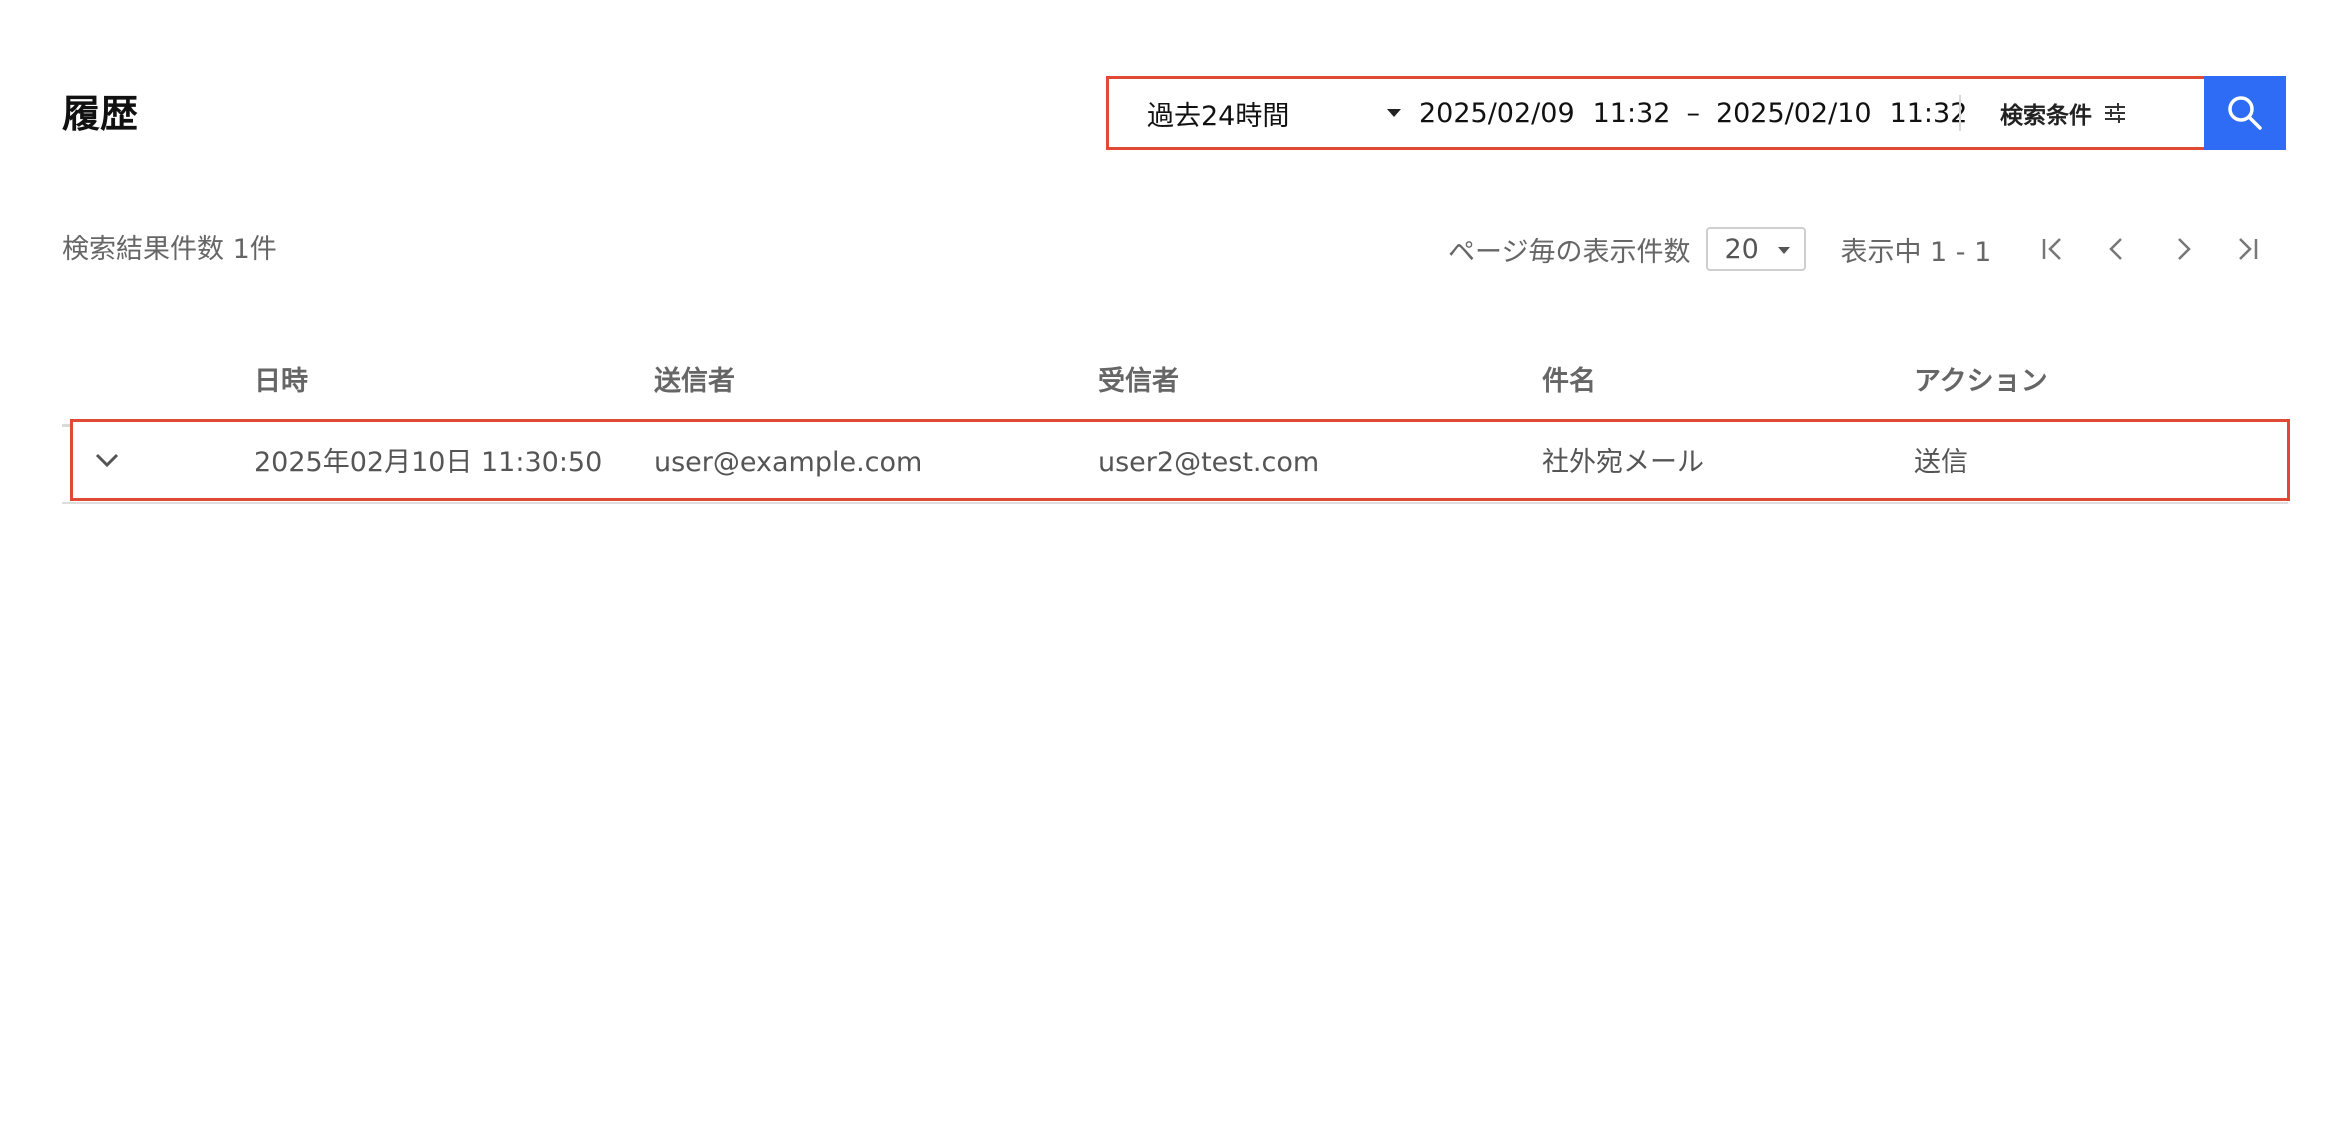  I want to click on time-to: 11:32, so click(1928, 113).